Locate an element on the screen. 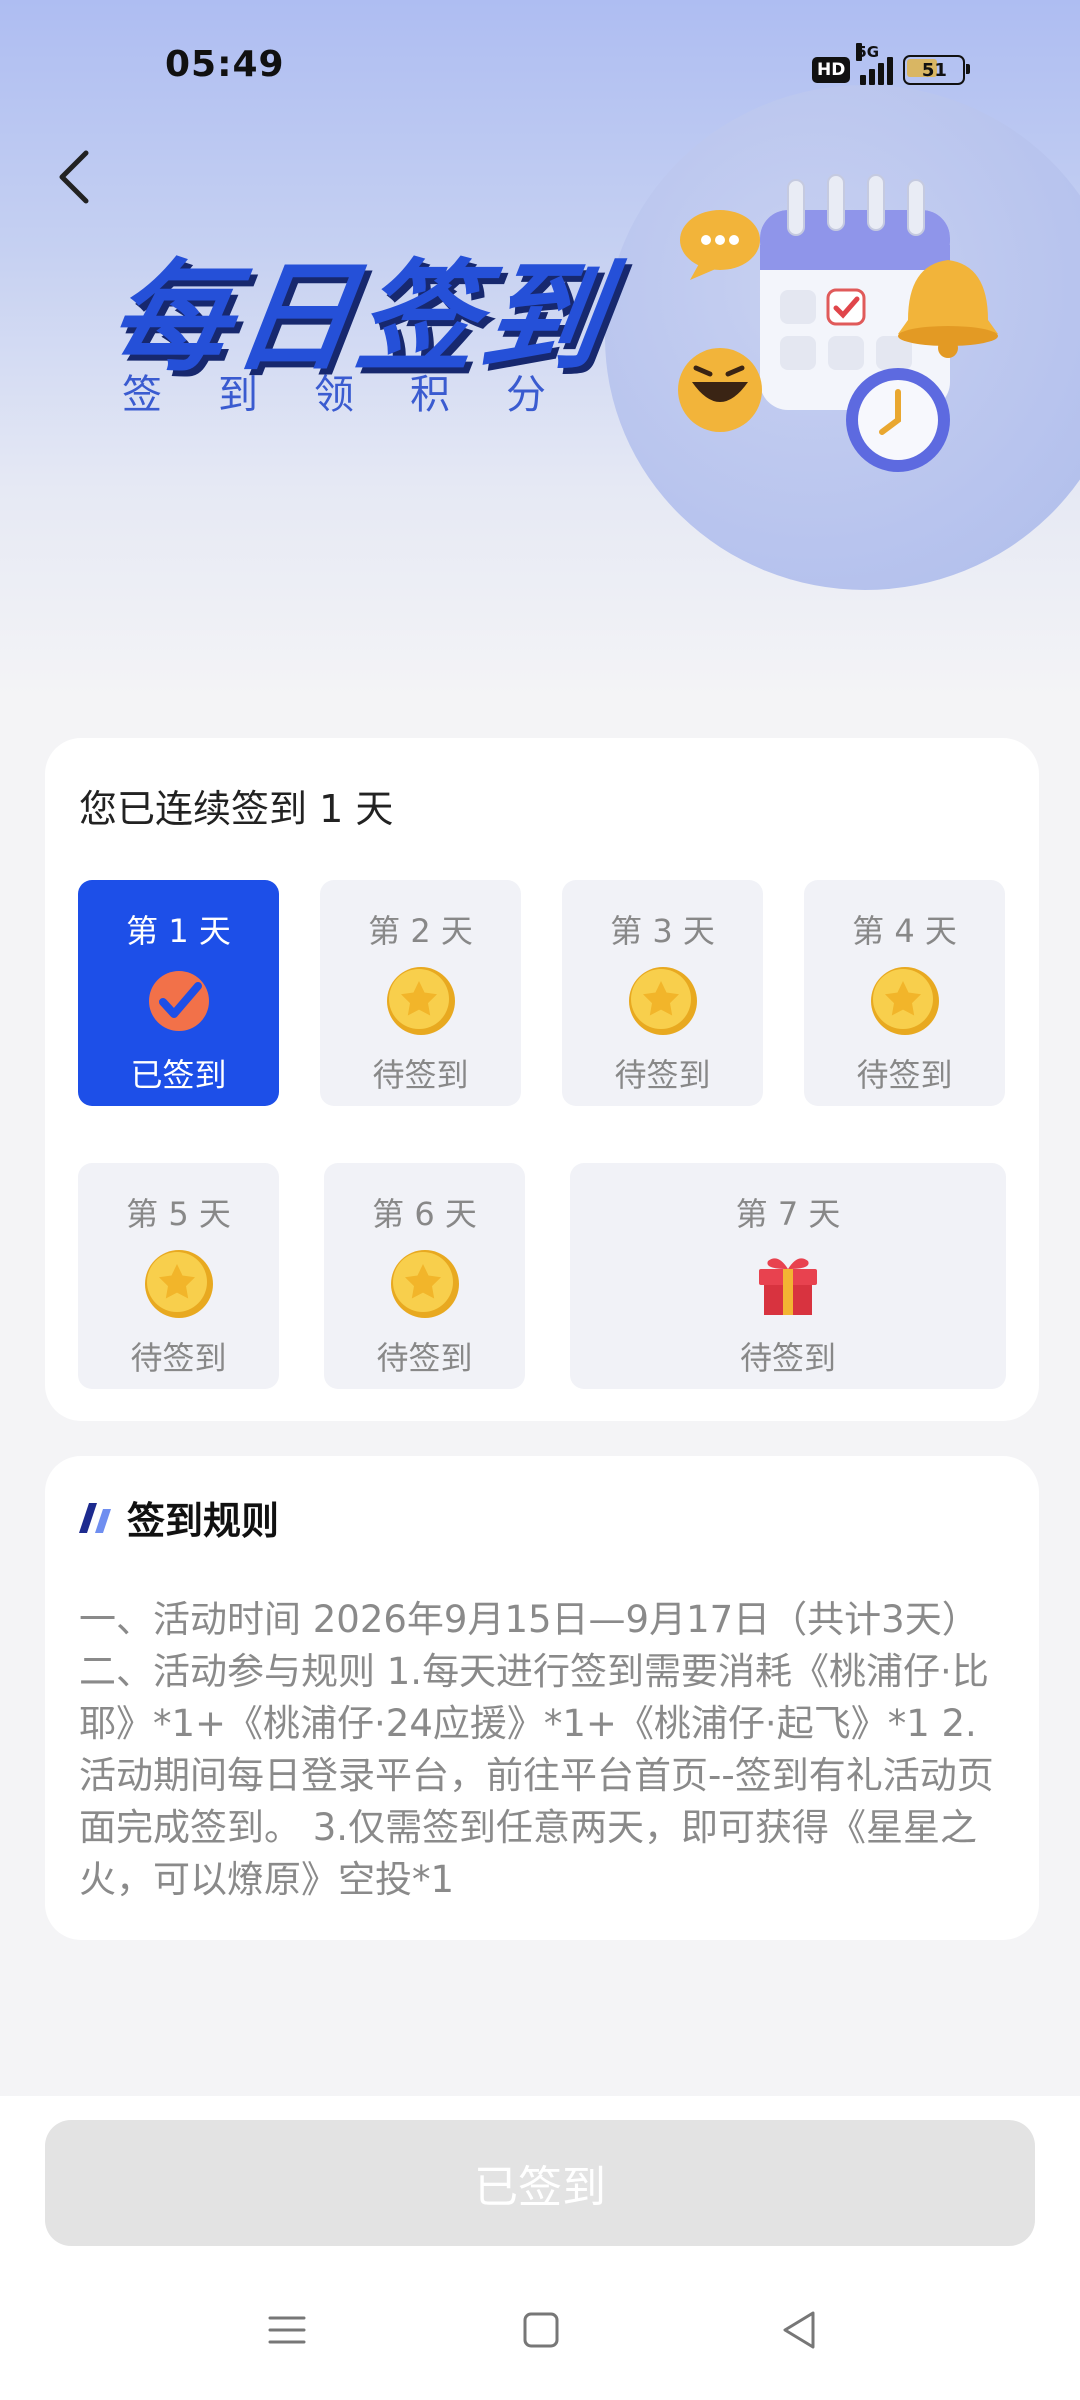 The width and height of the screenshot is (1080, 2400). day-label: 第 3 天 is located at coordinates (662, 931).